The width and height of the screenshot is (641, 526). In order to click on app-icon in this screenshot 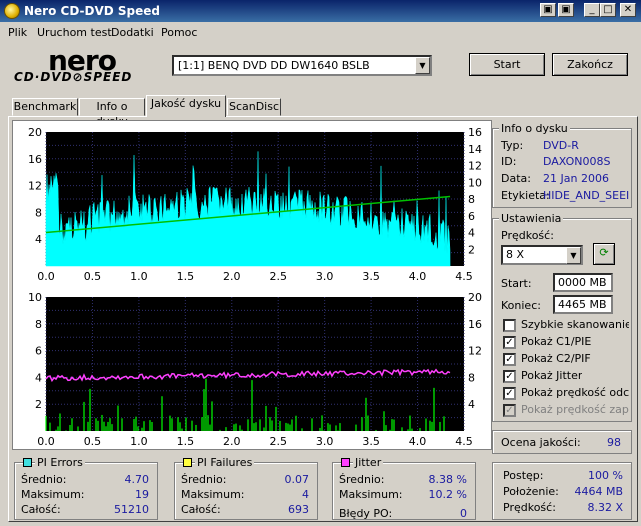, I will do `click(12, 11)`.